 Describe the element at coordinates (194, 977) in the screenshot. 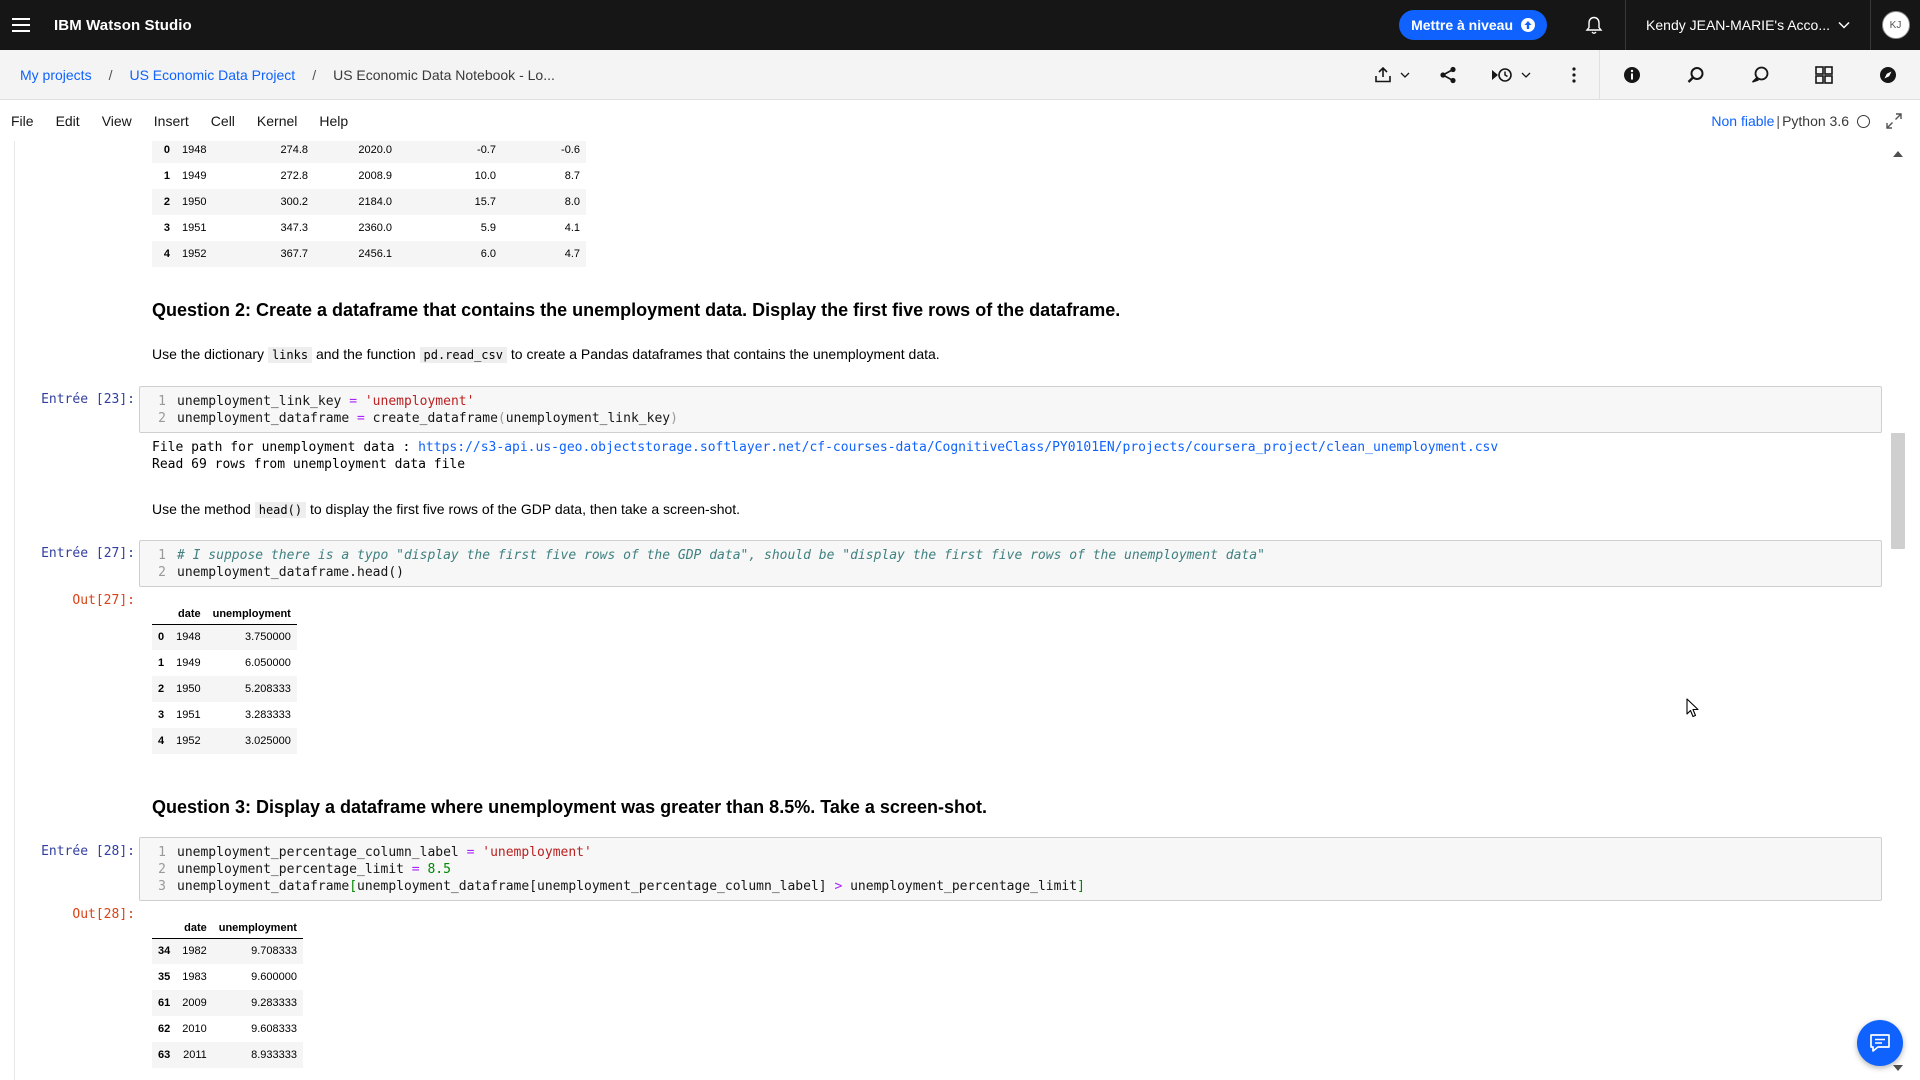

I see `table-cell: 1983` at that location.